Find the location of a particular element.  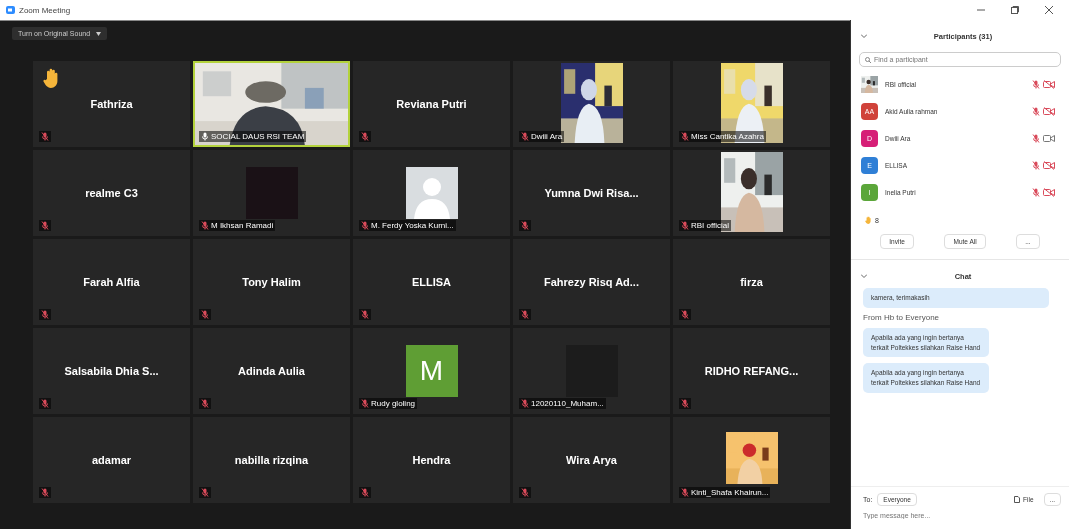

restore-icon is located at coordinates (1015, 10).